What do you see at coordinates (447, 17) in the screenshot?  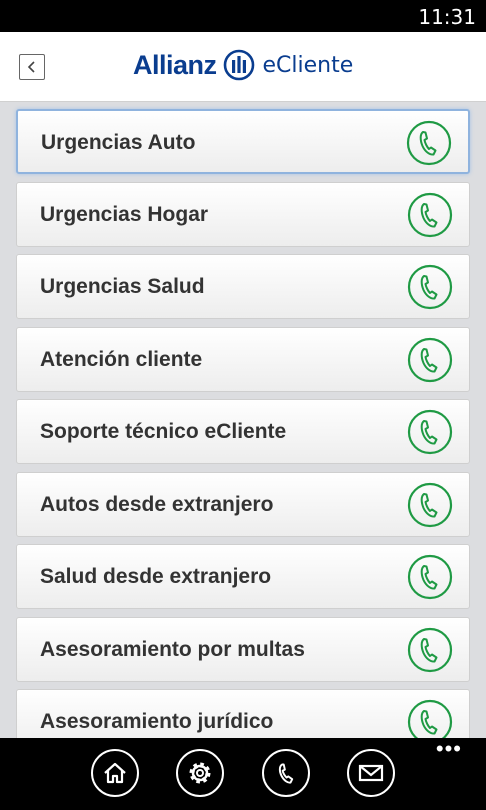 I see `status-time: 11:31` at bounding box center [447, 17].